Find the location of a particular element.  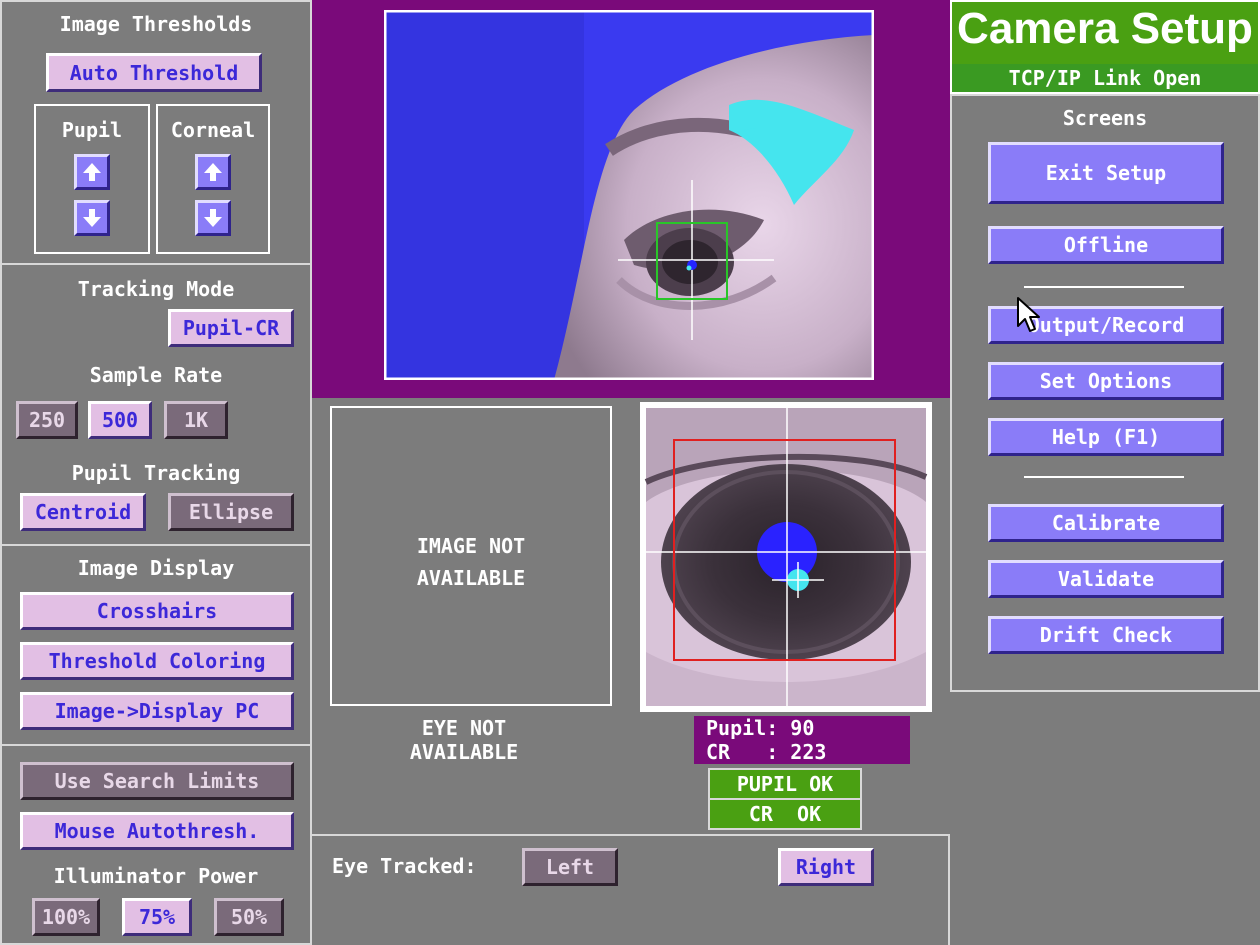

eye-left-button: Left is located at coordinates (570, 867).